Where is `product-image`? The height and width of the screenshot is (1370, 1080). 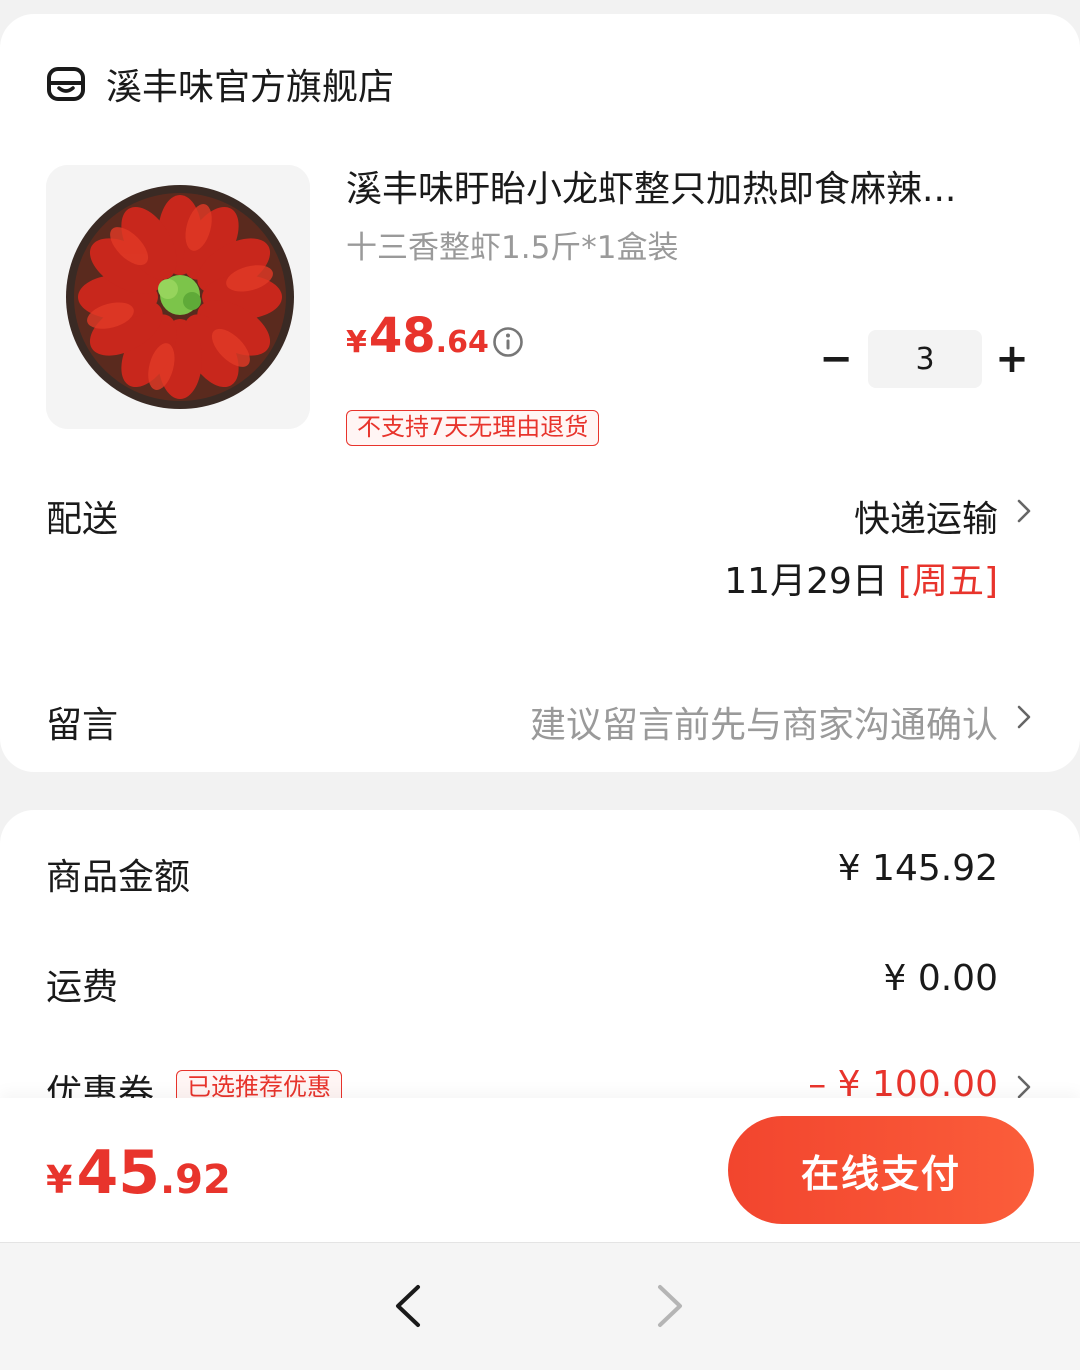
product-image is located at coordinates (178, 297).